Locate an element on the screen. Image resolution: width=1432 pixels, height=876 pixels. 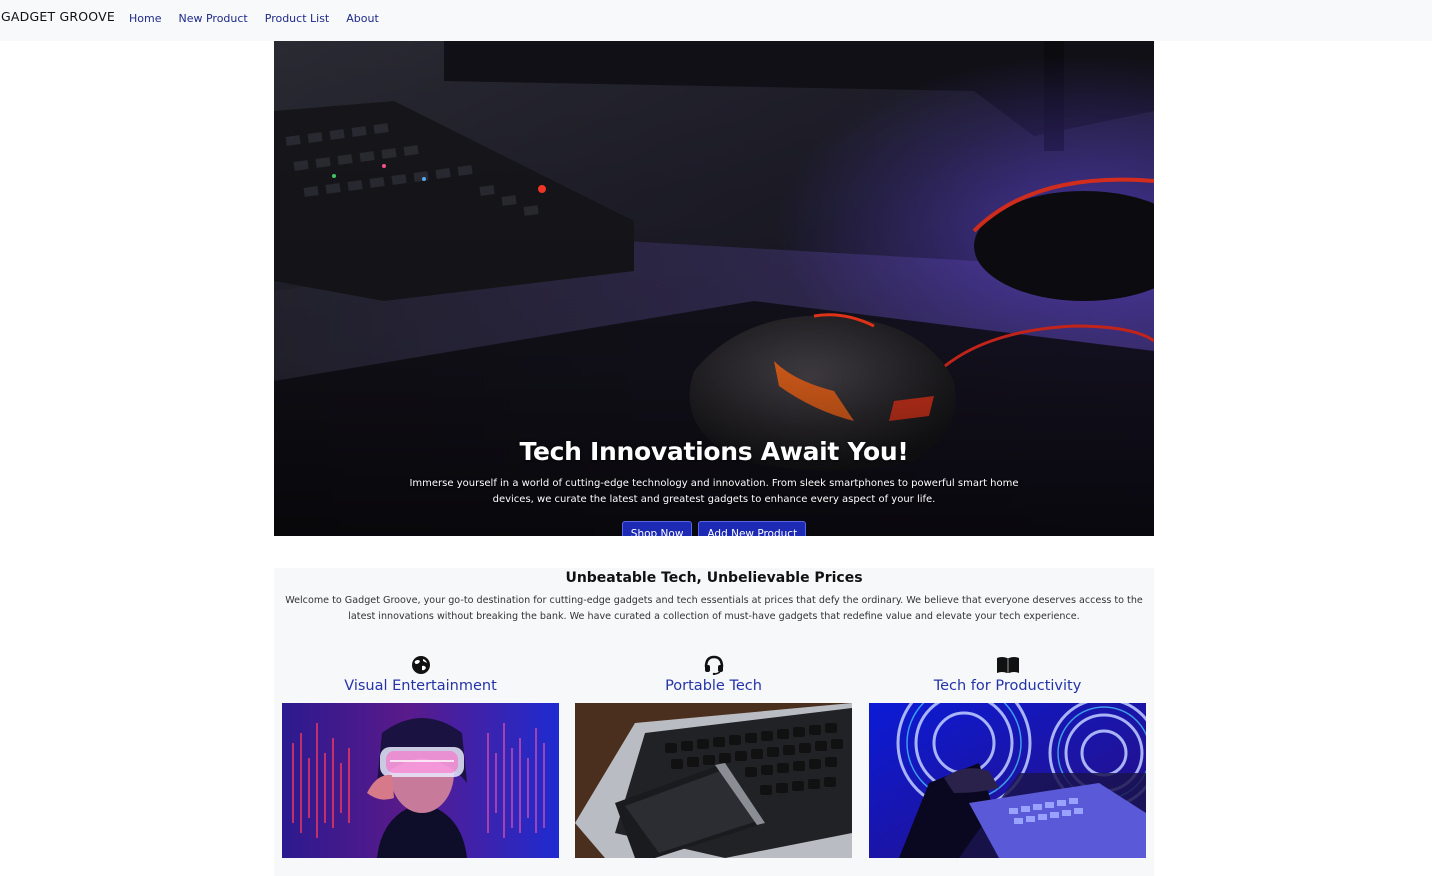
headset-icon is located at coordinates (713, 665).